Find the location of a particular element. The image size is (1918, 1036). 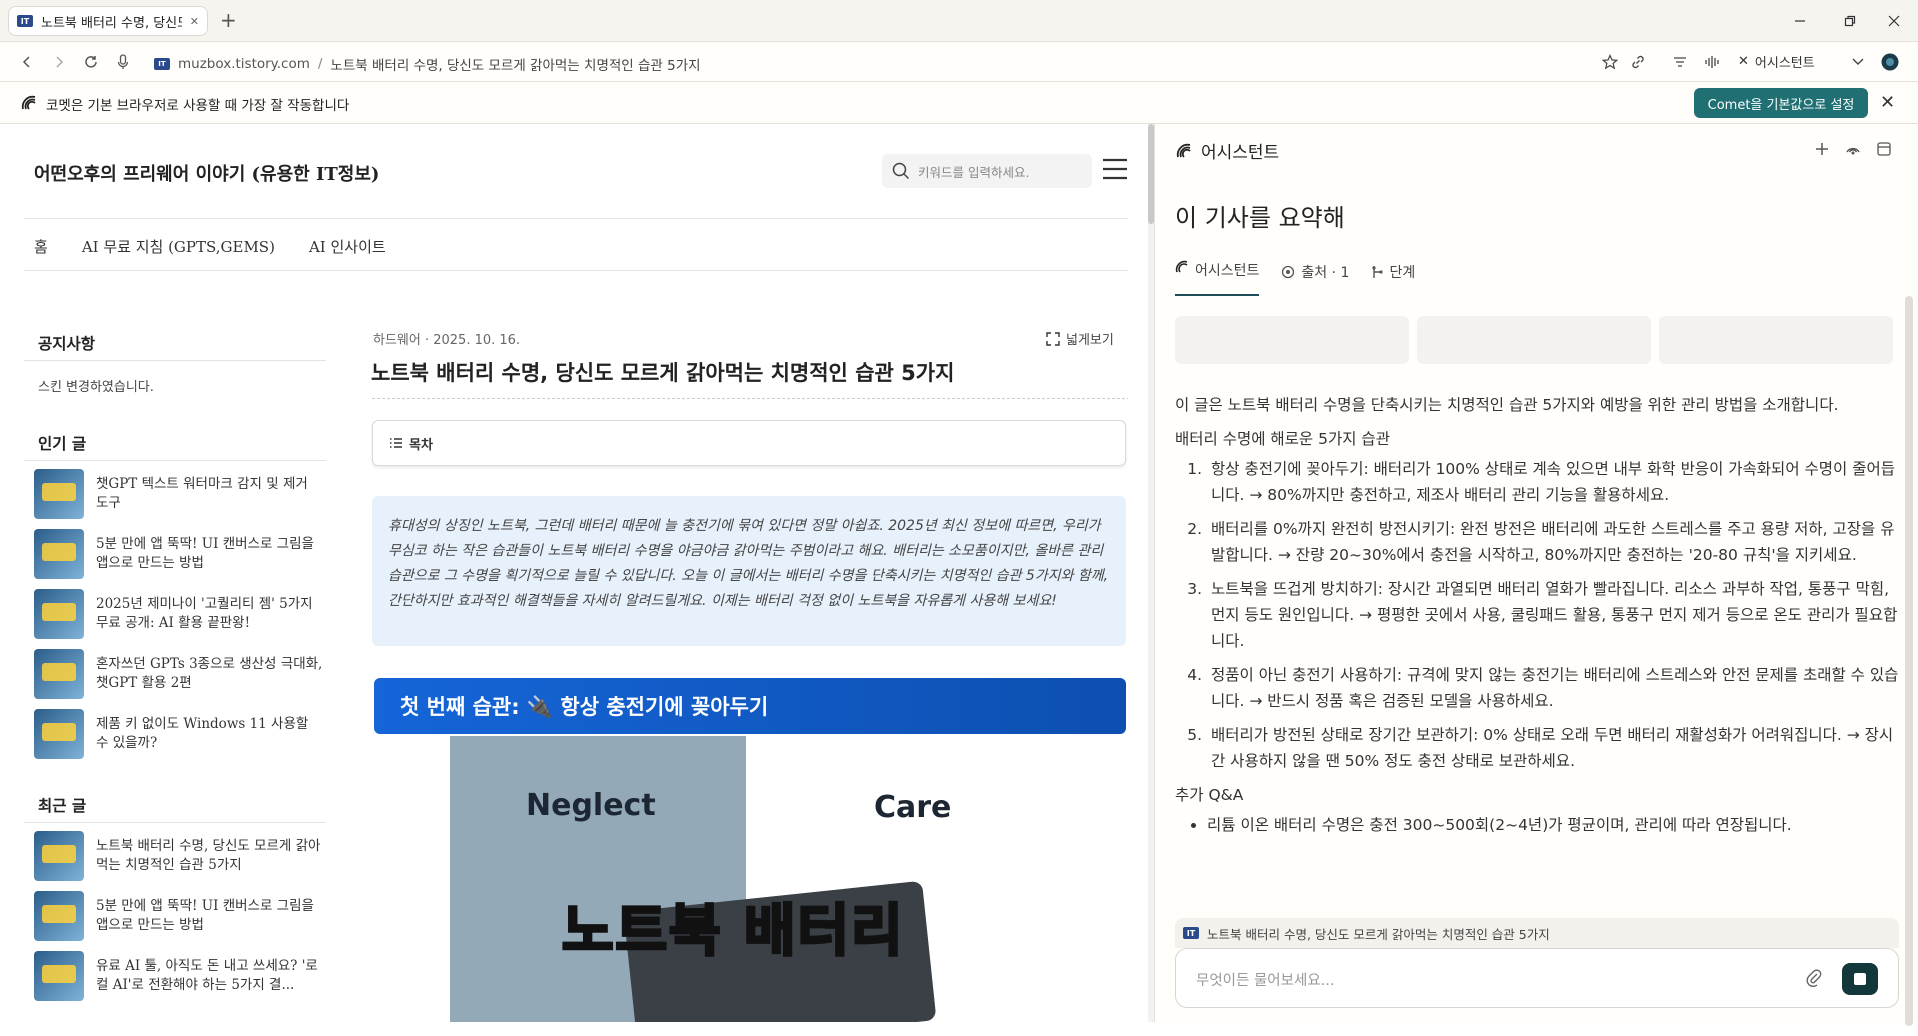

tab-assistant-label: 어시스턴트 is located at coordinates (1227, 271).